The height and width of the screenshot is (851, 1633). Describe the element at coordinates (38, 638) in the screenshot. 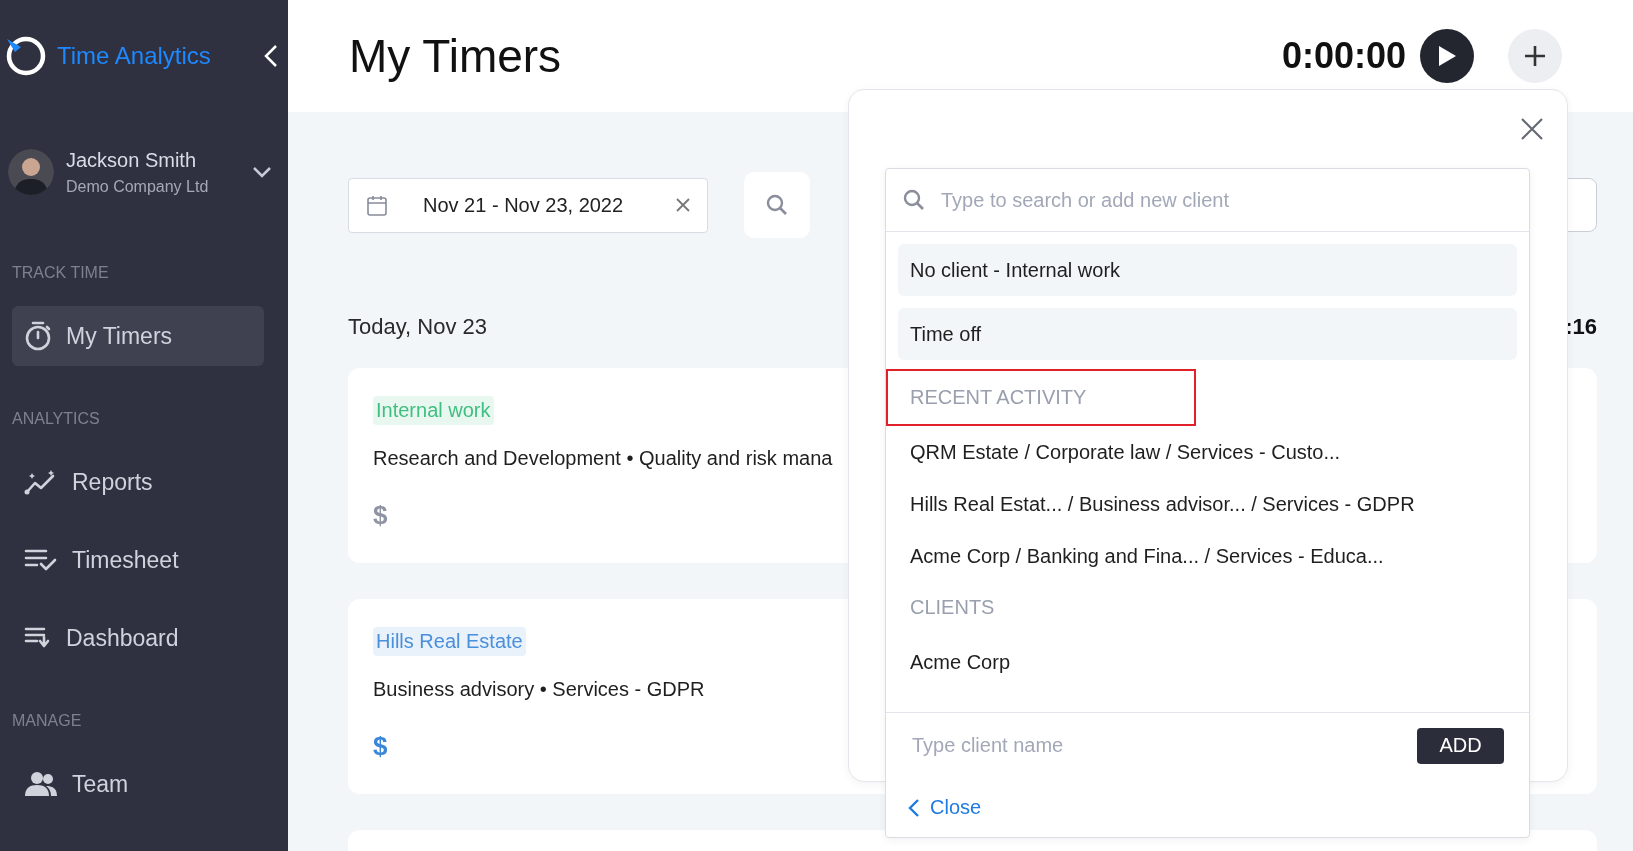

I see `list-arrow-icon` at that location.